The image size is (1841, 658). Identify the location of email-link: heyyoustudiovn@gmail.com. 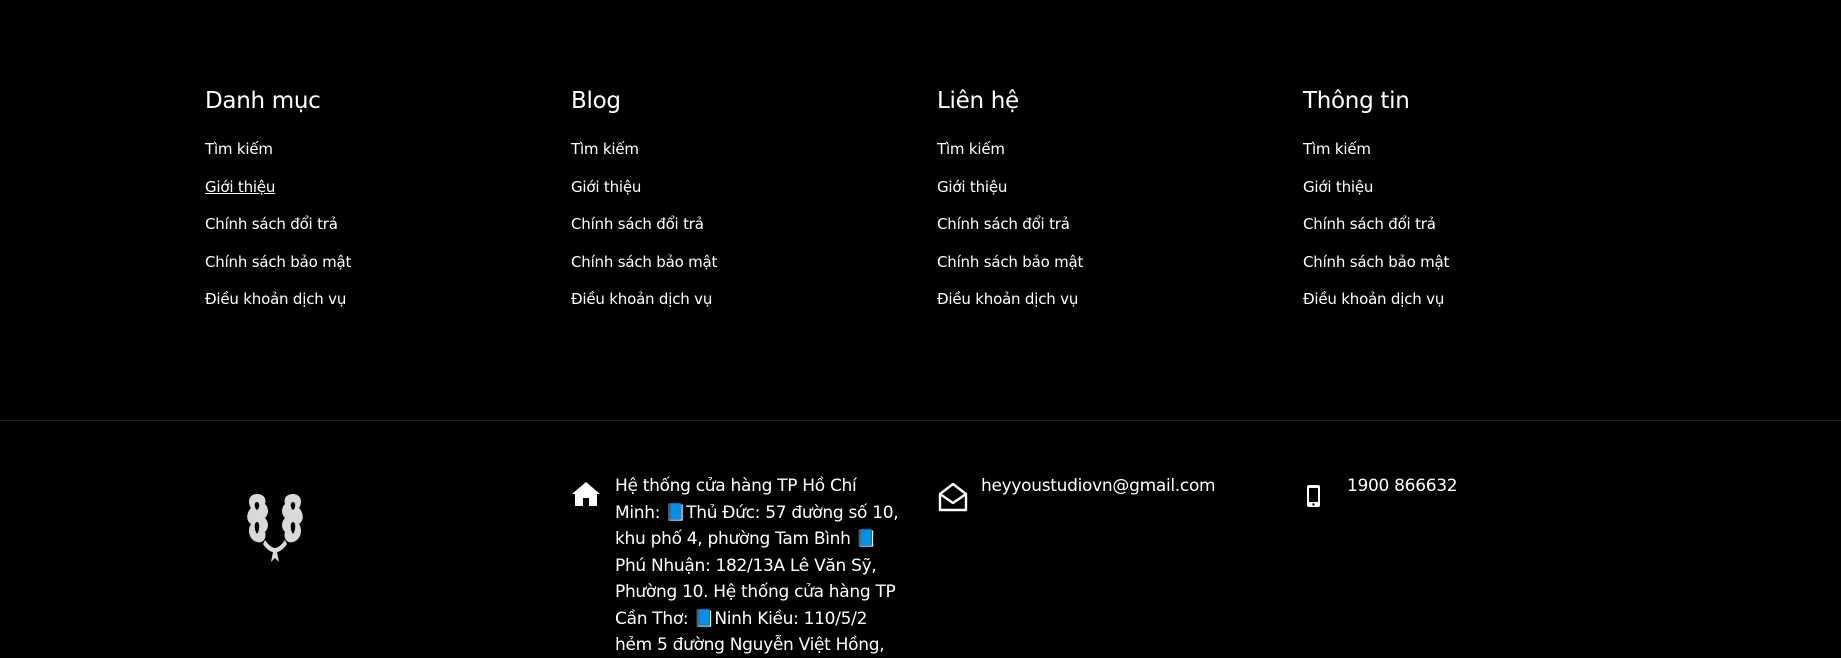
(1098, 486).